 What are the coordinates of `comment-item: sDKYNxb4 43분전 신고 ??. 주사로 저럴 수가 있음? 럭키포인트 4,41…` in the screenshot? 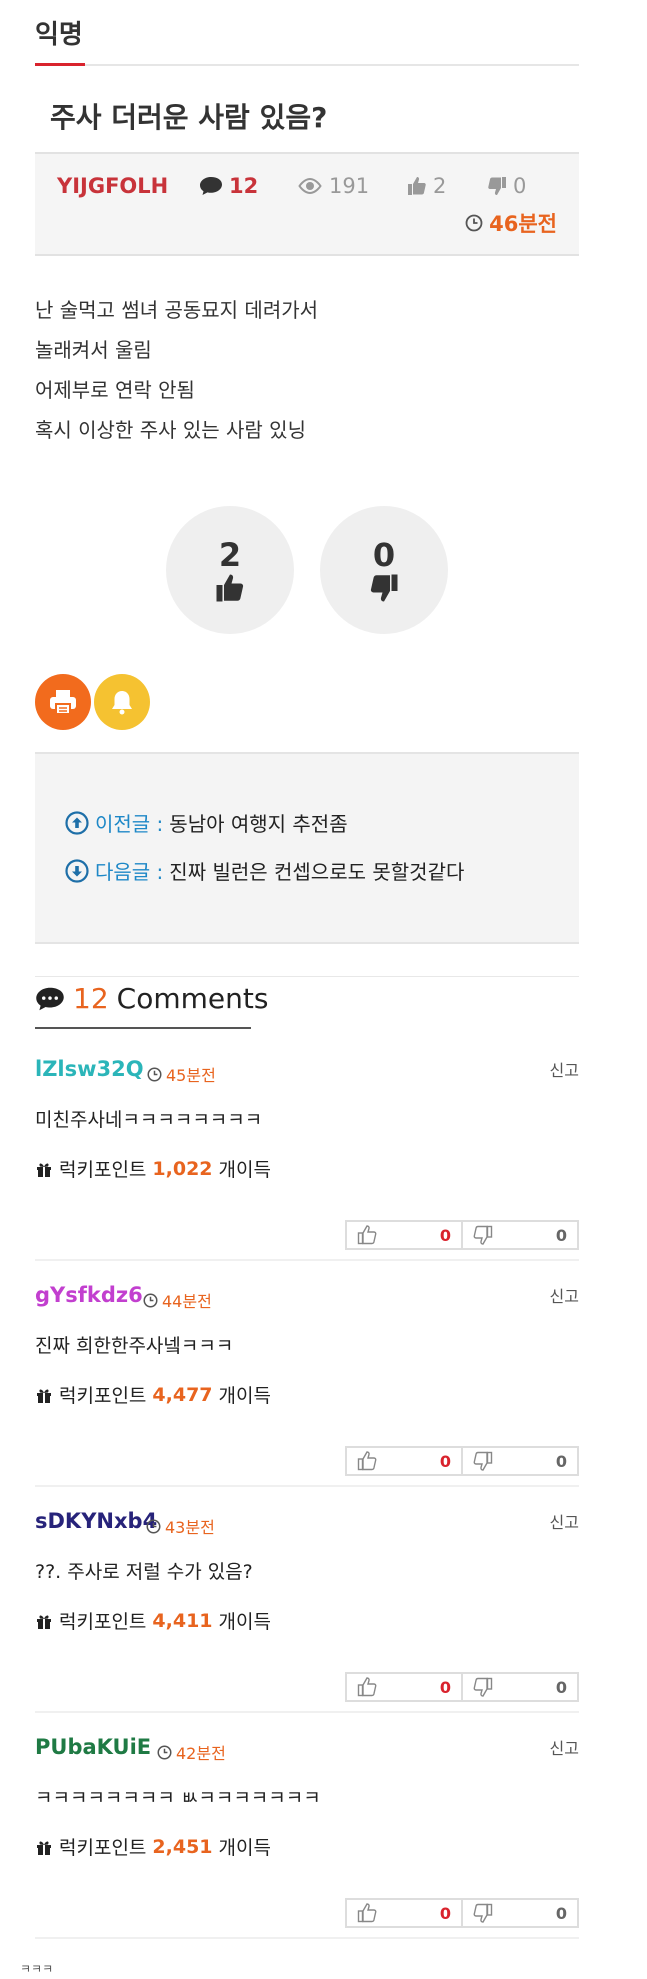 It's located at (307, 1600).